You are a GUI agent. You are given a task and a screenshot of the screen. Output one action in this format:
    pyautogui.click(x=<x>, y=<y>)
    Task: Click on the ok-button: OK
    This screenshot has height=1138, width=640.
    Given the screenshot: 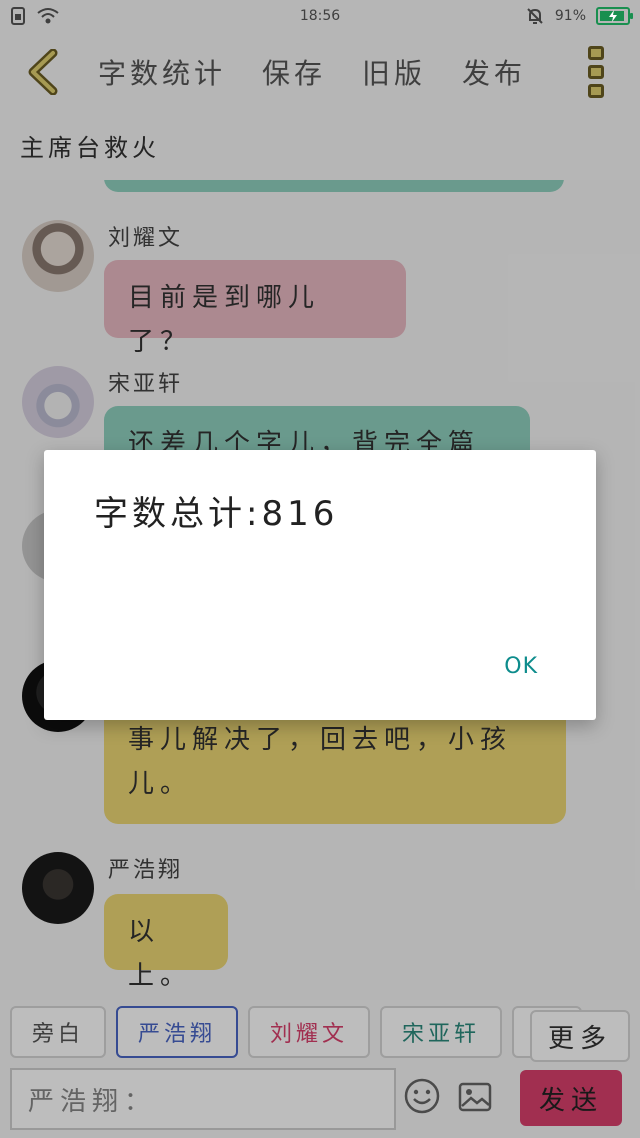 What is the action you would take?
    pyautogui.click(x=521, y=666)
    